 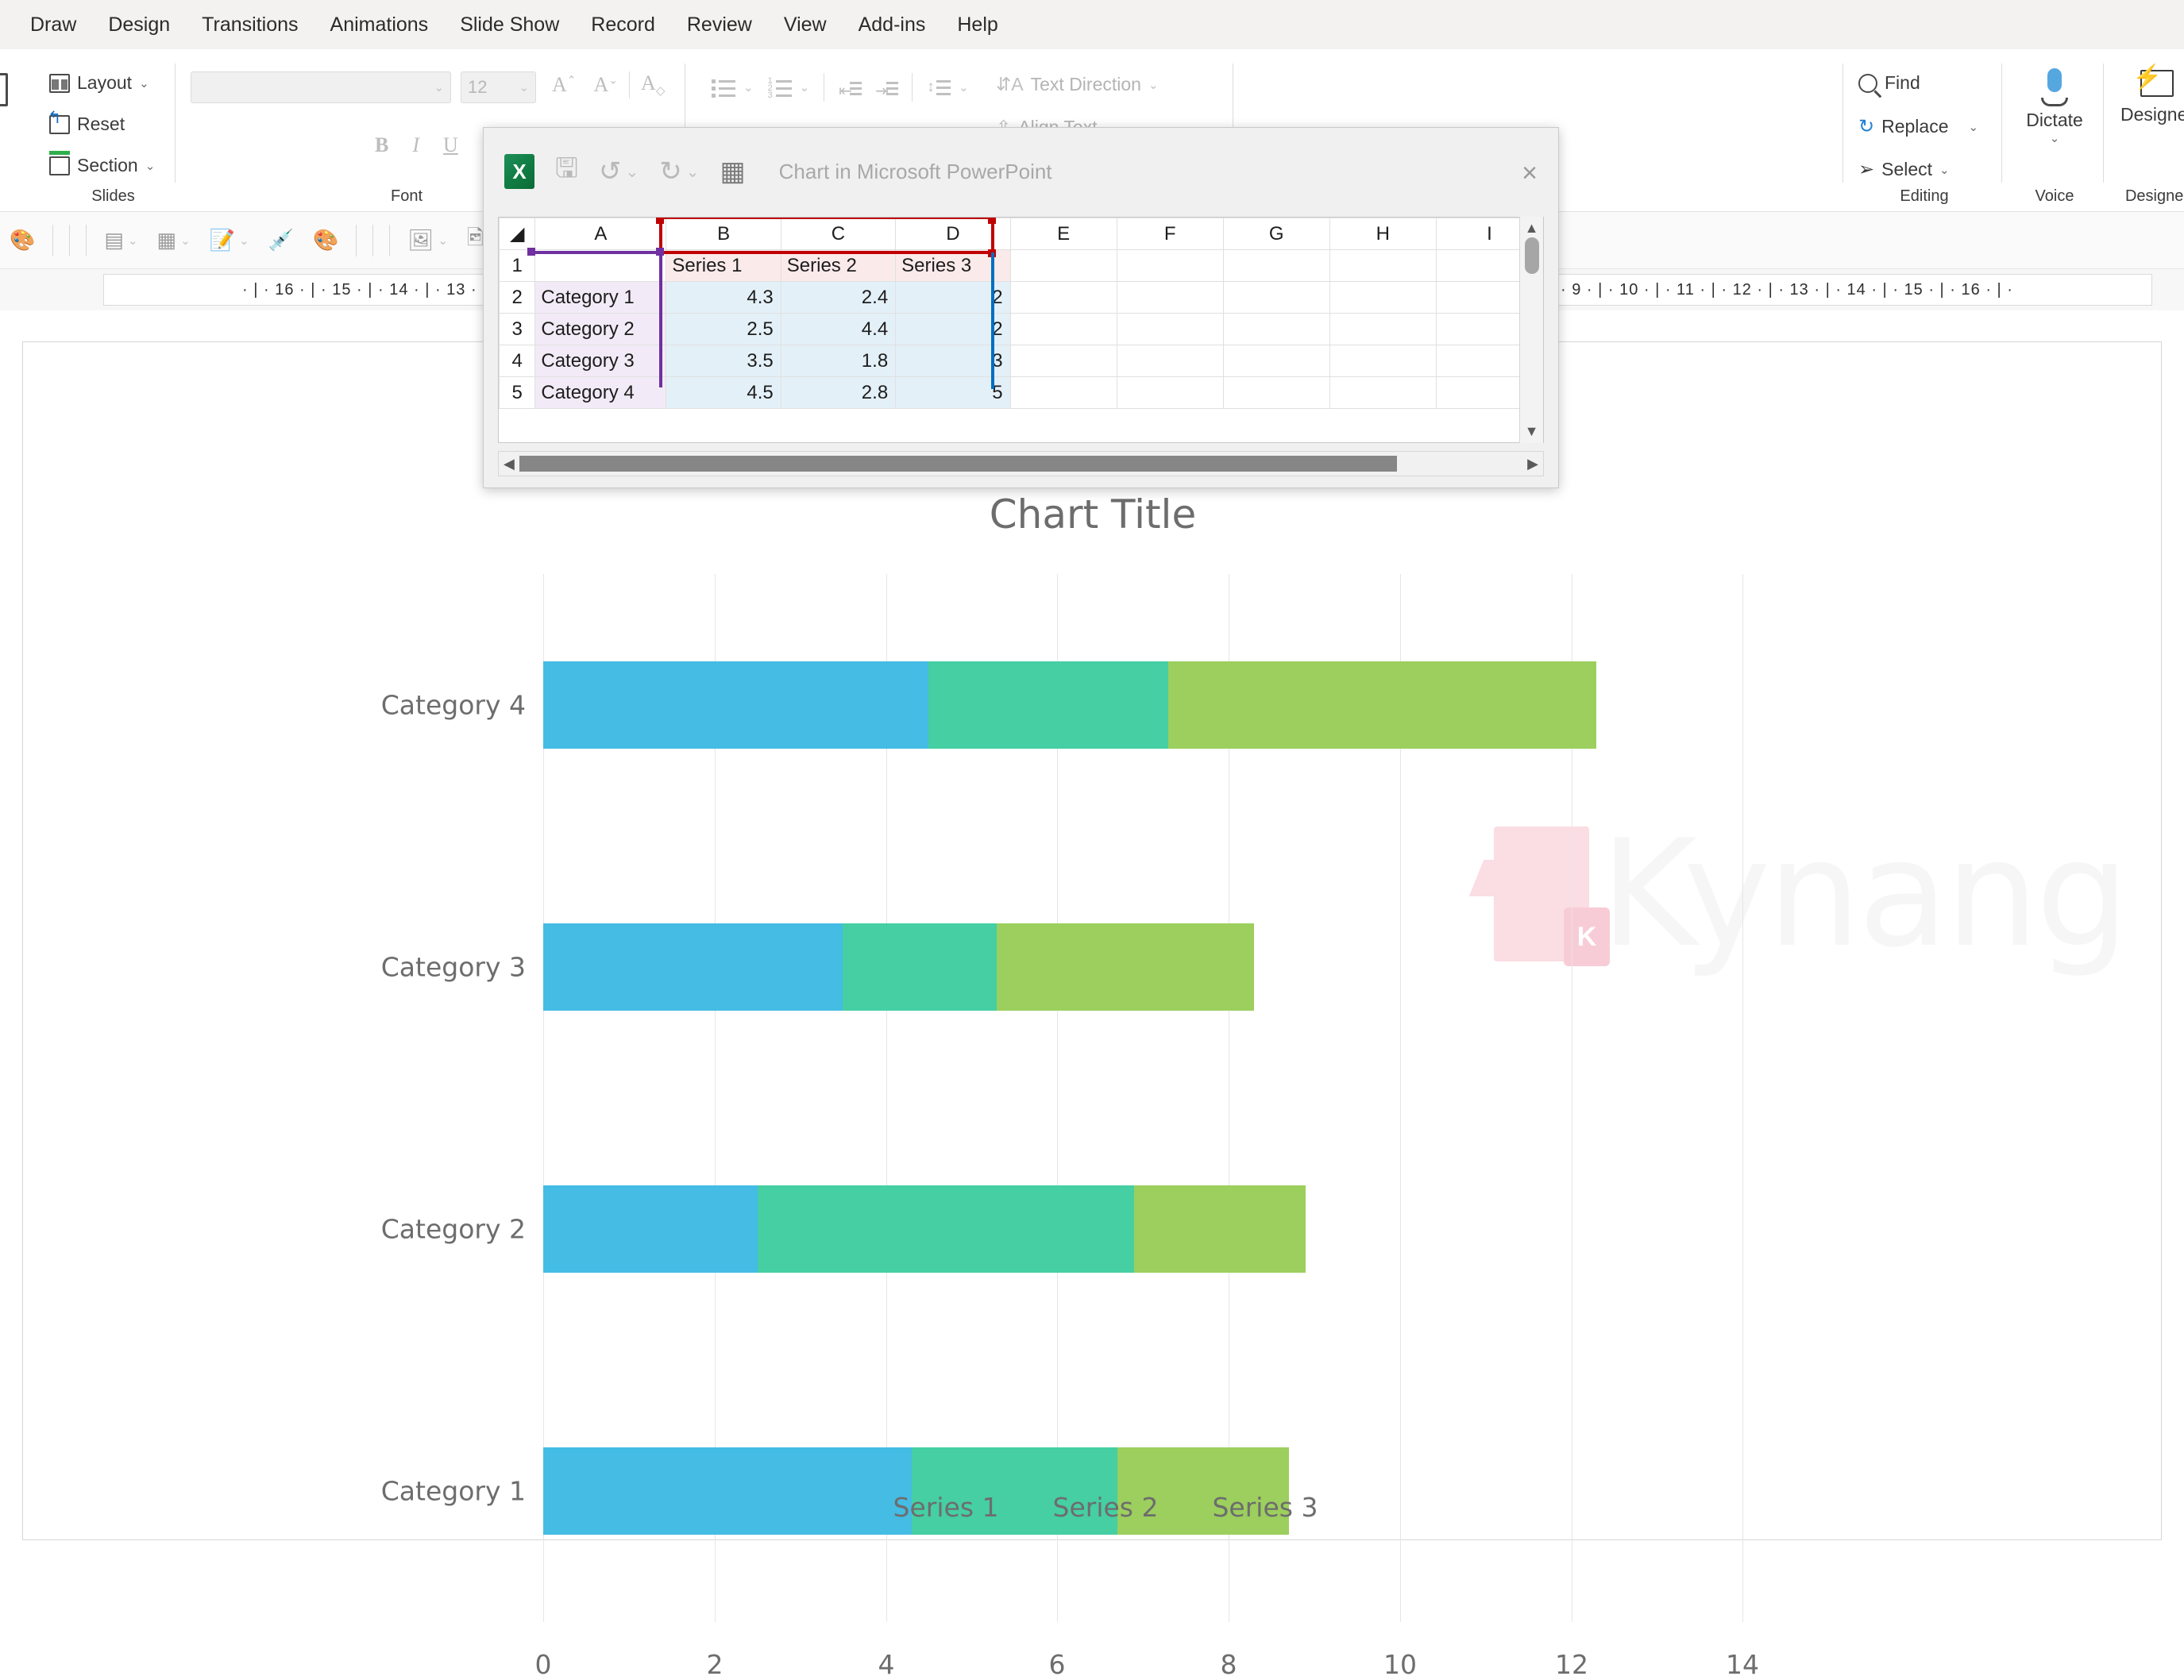 I want to click on cell-h1, so click(x=1383, y=265).